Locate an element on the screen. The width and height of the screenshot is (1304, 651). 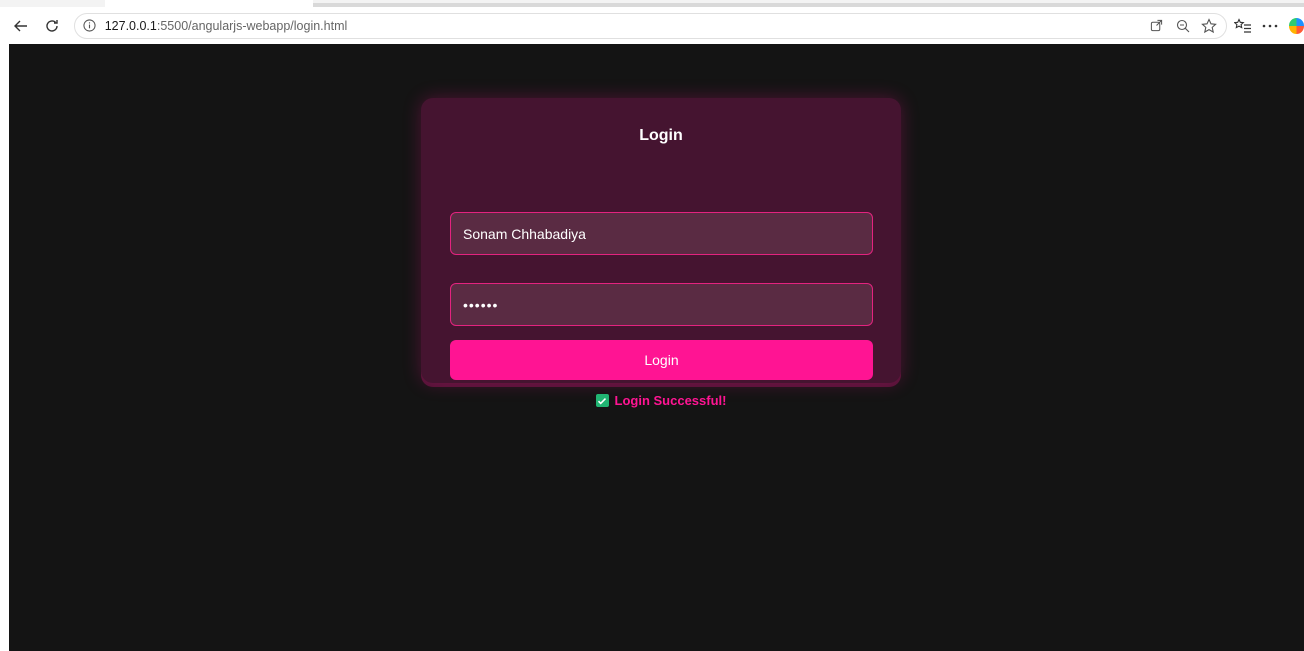
more-icon is located at coordinates (1270, 26).